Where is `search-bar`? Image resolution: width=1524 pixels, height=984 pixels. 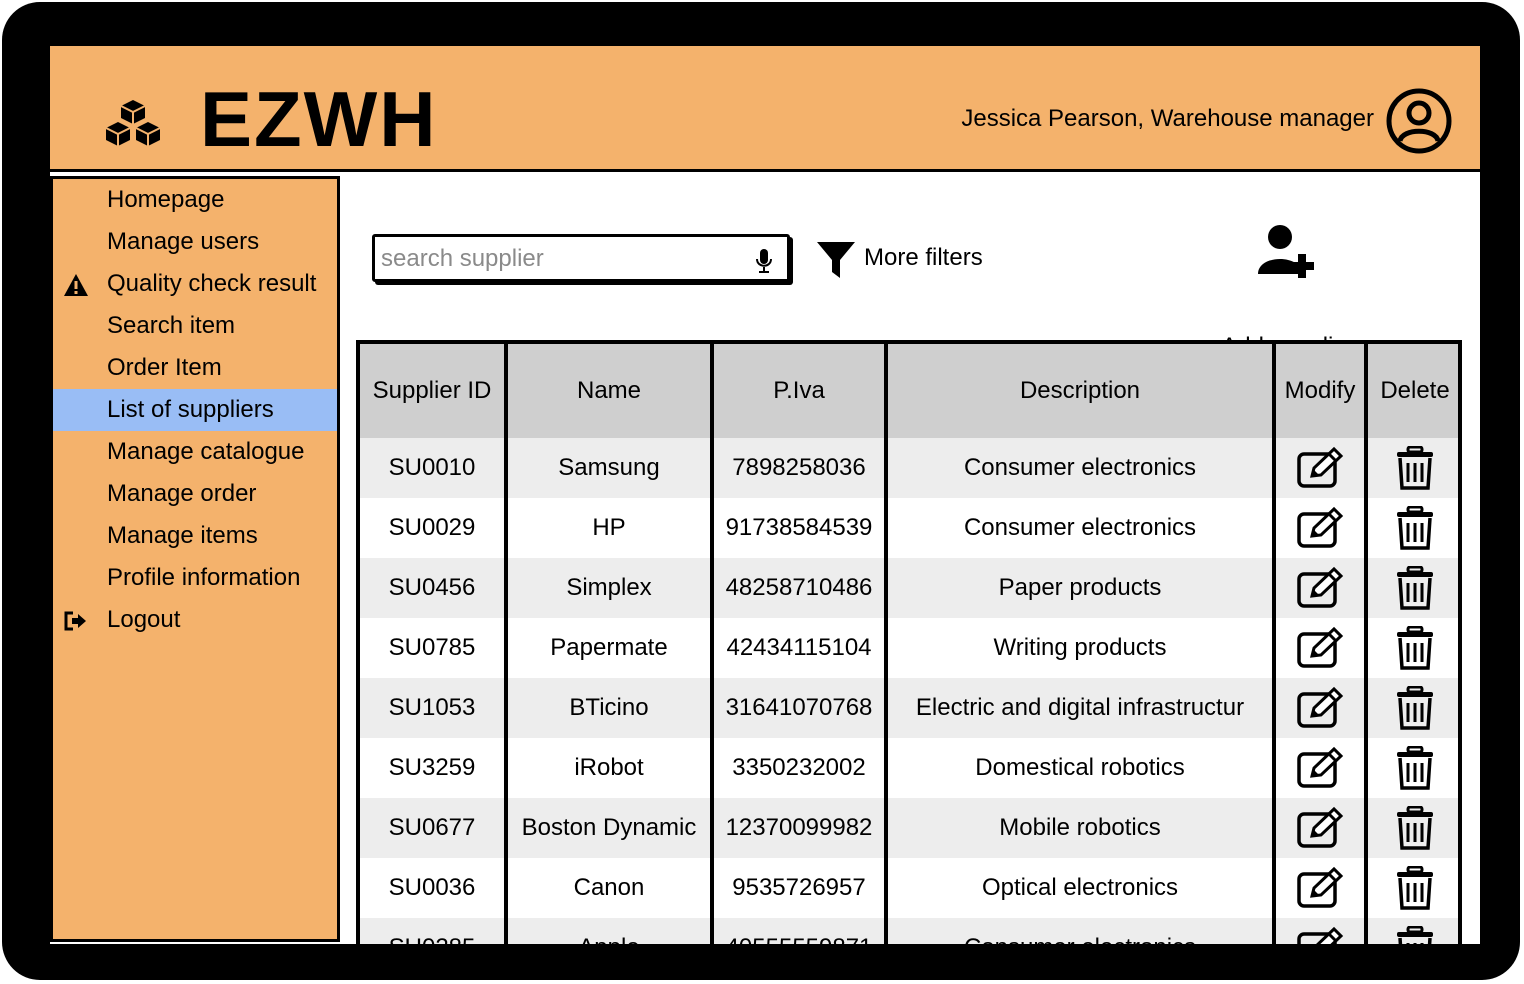 search-bar is located at coordinates (581, 258).